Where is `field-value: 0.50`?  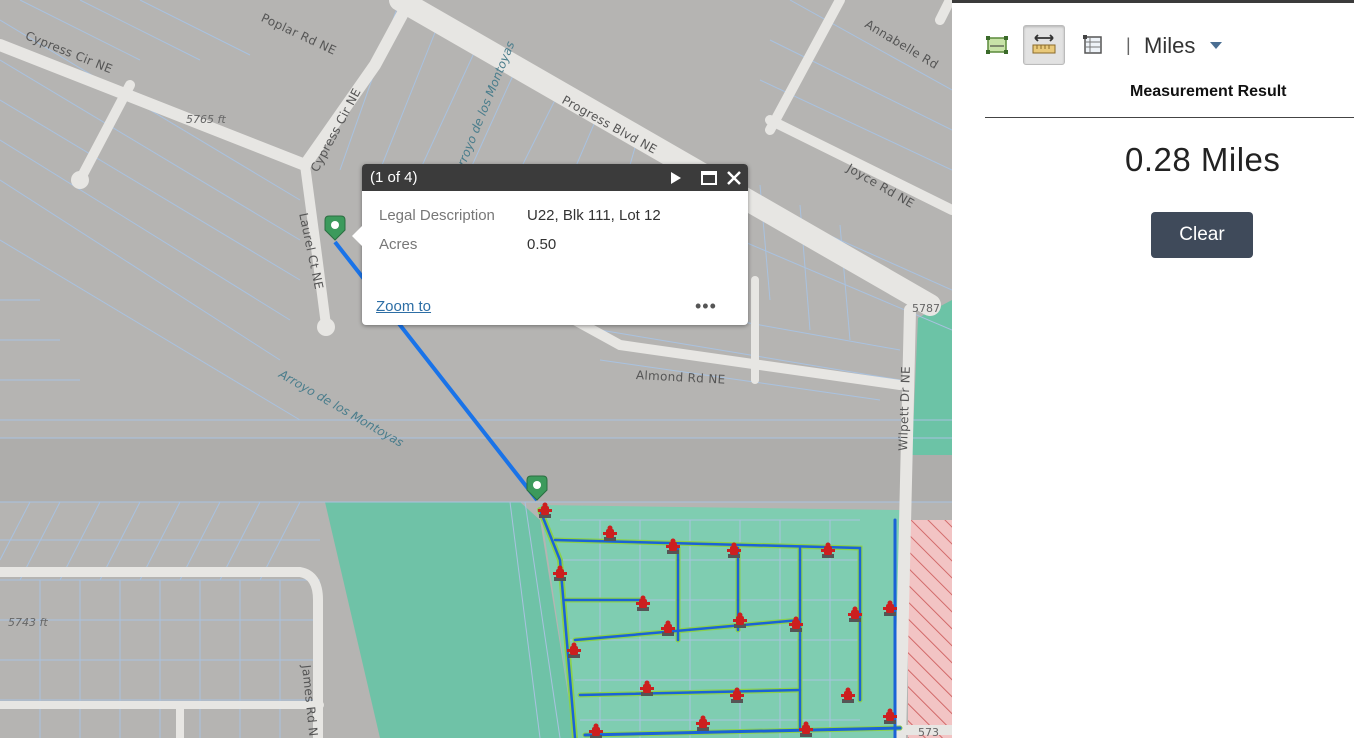 field-value: 0.50 is located at coordinates (542, 244).